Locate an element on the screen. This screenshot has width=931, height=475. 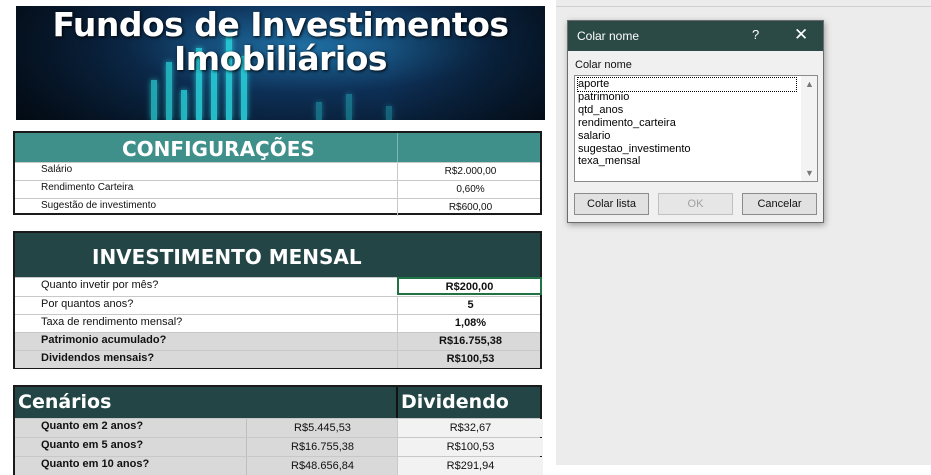
investimento-value-selected-cell: R$200,00 is located at coordinates (469, 286).